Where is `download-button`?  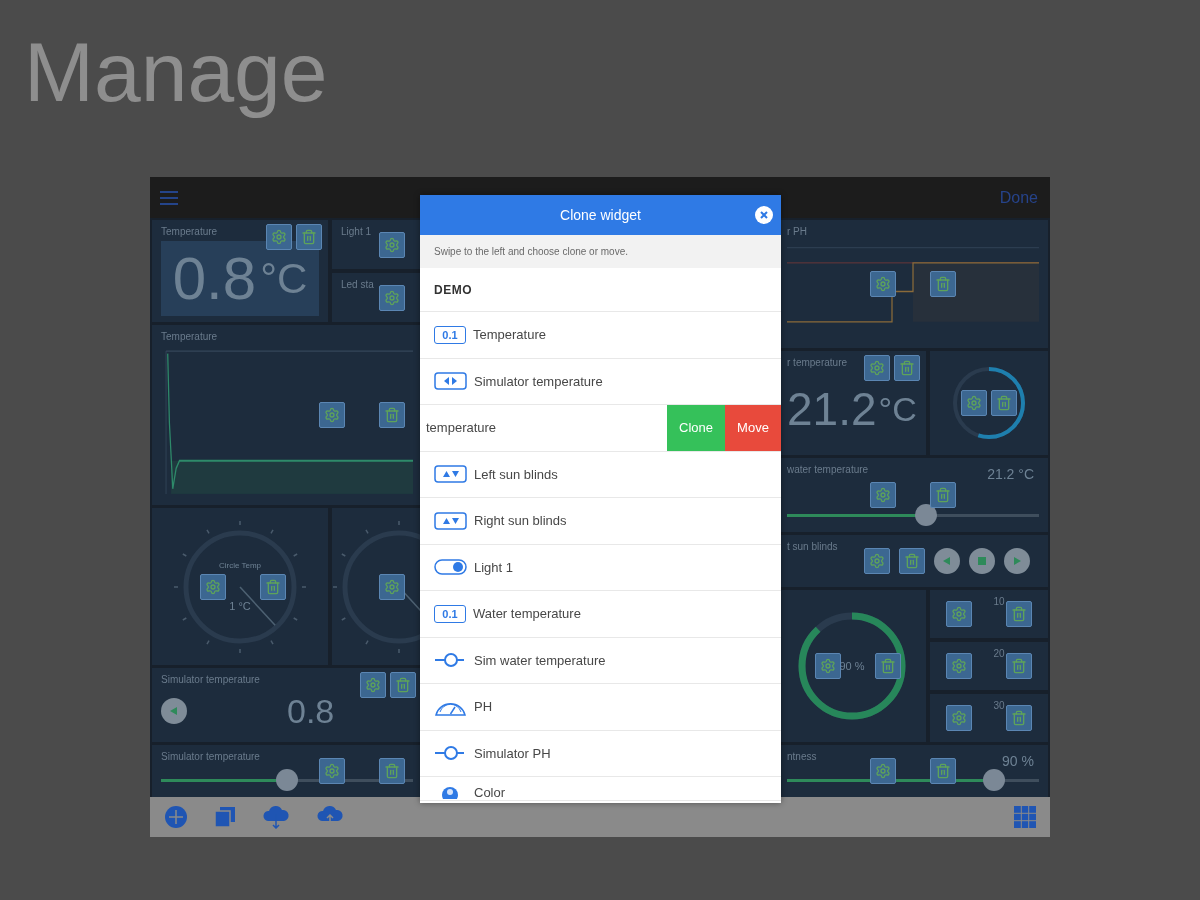
download-button is located at coordinates (276, 817).